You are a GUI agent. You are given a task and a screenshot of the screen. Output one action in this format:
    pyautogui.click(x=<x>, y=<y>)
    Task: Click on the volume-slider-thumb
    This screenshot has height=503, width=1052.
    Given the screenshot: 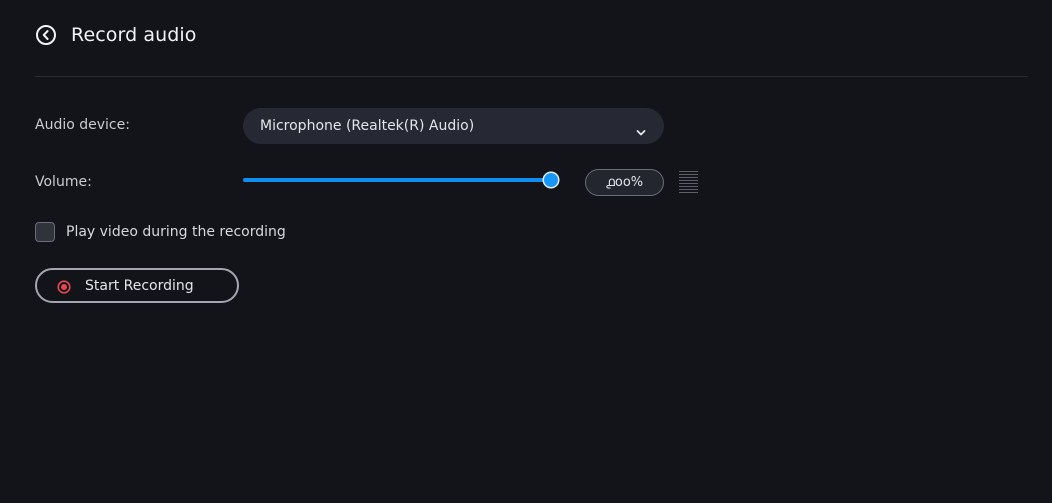 What is the action you would take?
    pyautogui.click(x=551, y=180)
    